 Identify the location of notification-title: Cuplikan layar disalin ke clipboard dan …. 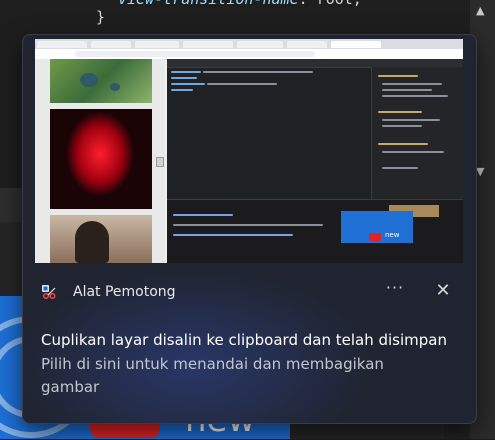
(244, 340).